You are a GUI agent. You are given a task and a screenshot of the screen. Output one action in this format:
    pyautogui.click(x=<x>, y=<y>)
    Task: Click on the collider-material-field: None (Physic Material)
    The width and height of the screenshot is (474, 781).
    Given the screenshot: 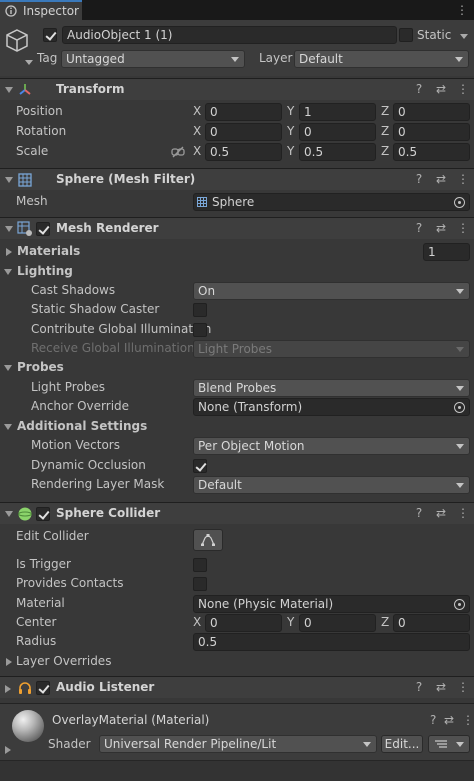 What is the action you would take?
    pyautogui.click(x=331, y=604)
    